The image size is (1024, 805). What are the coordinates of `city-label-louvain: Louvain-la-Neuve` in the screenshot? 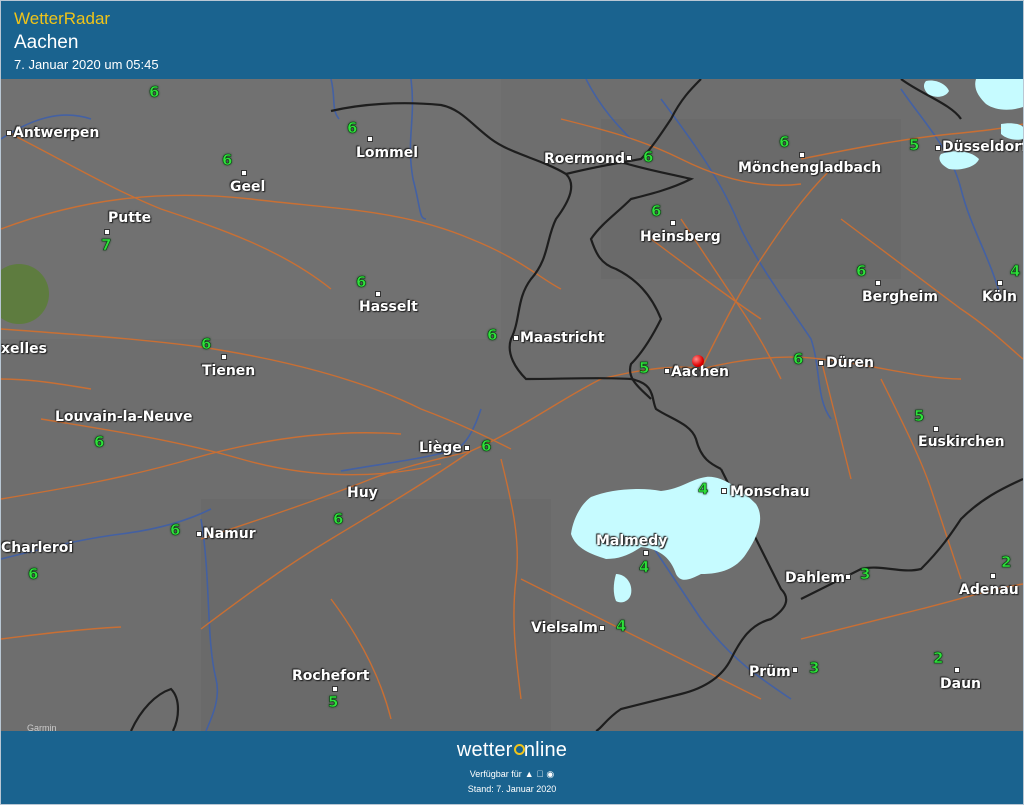 It's located at (124, 417).